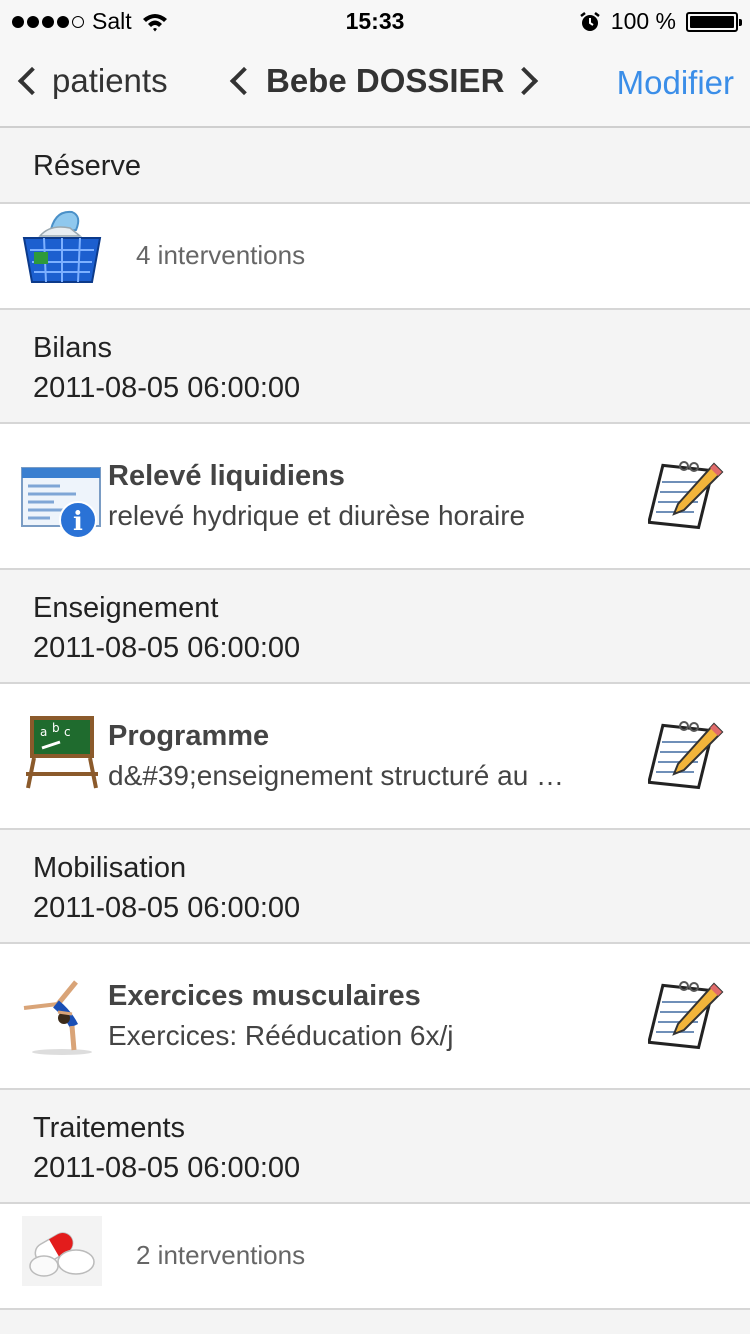 The height and width of the screenshot is (1334, 750). Describe the element at coordinates (375, 166) in the screenshot. I see `section-header-reserve: Réserve` at that location.